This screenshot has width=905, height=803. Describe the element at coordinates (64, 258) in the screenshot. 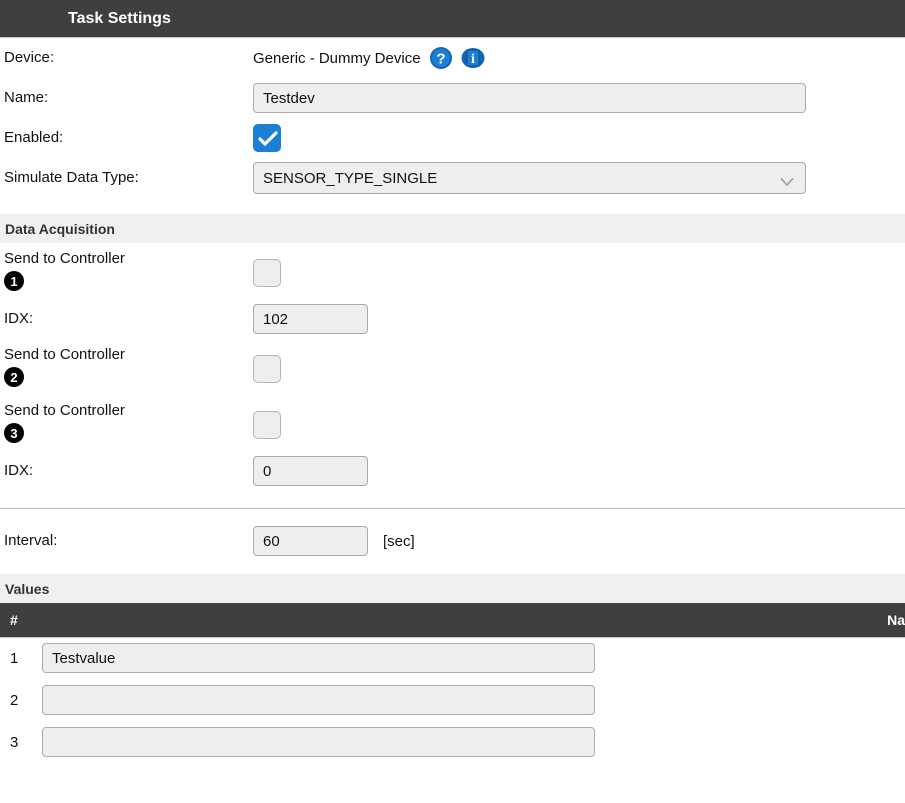

I see `send-to-controller-text-1: Send to Controller` at that location.